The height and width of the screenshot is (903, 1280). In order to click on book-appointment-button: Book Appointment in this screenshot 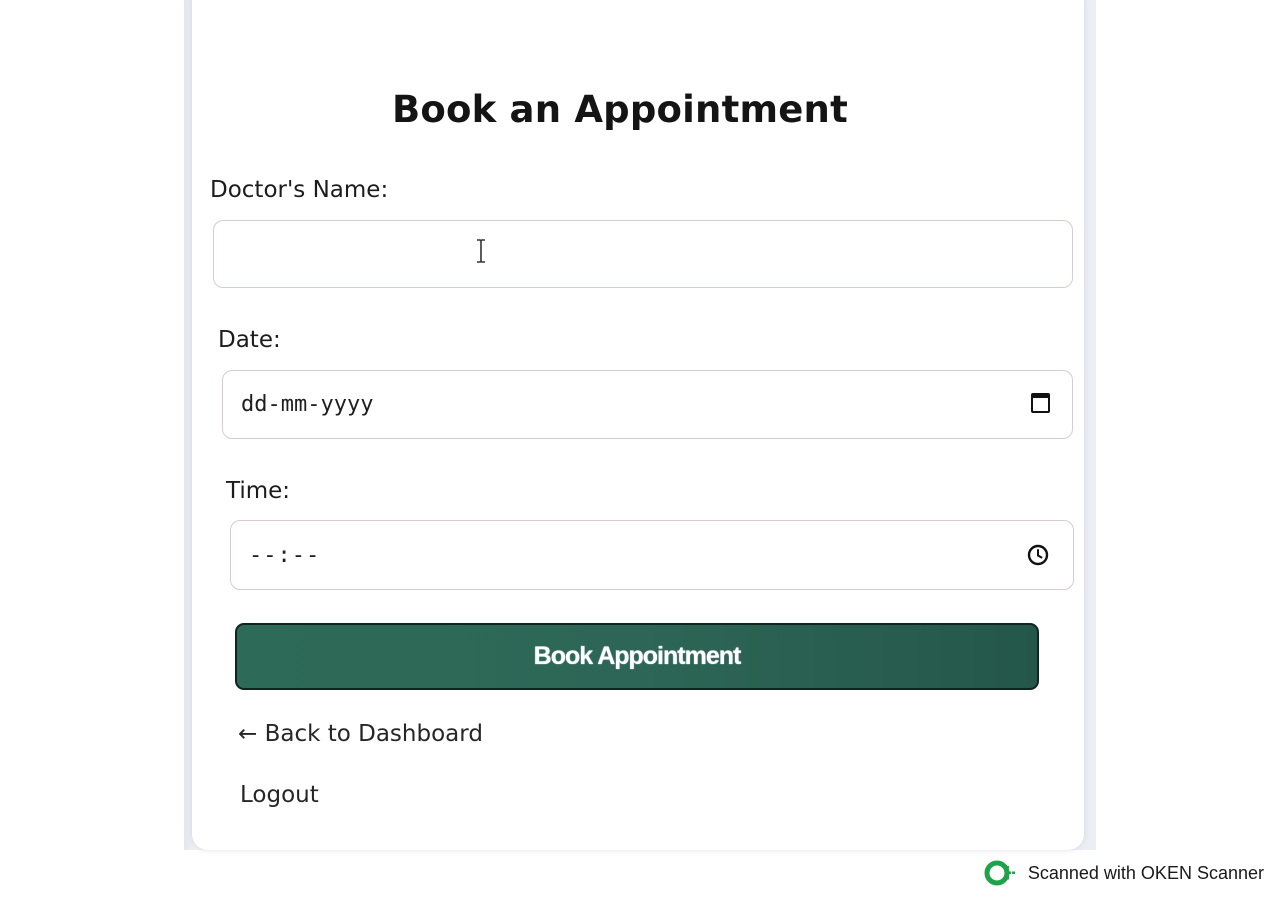, I will do `click(637, 656)`.